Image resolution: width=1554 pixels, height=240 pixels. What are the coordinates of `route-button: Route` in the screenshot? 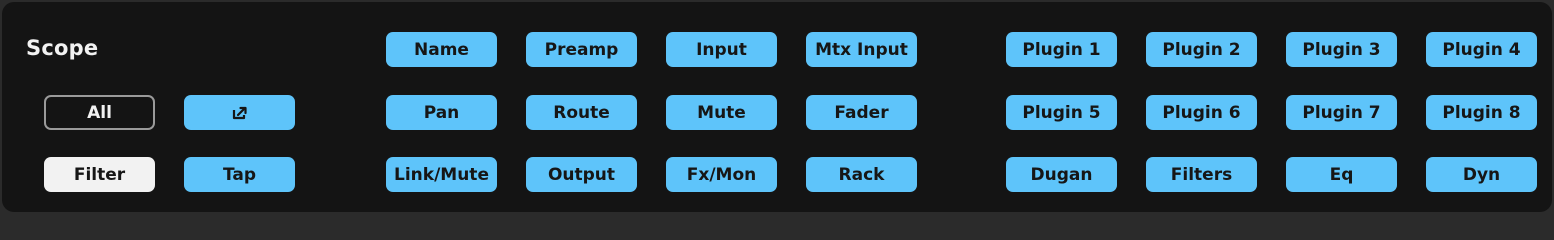 It's located at (581, 112).